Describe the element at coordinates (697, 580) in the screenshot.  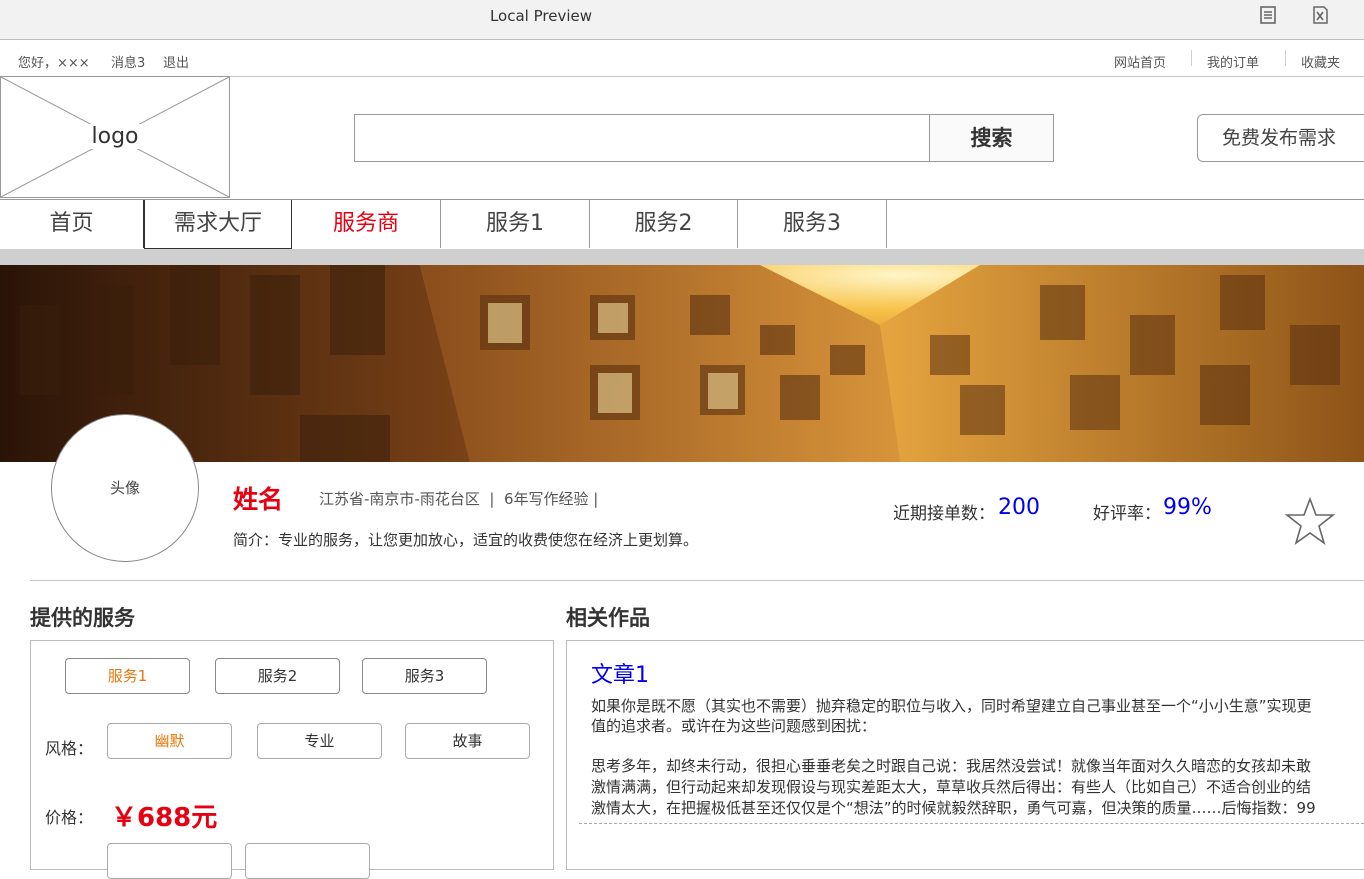
I see `section-divider` at that location.